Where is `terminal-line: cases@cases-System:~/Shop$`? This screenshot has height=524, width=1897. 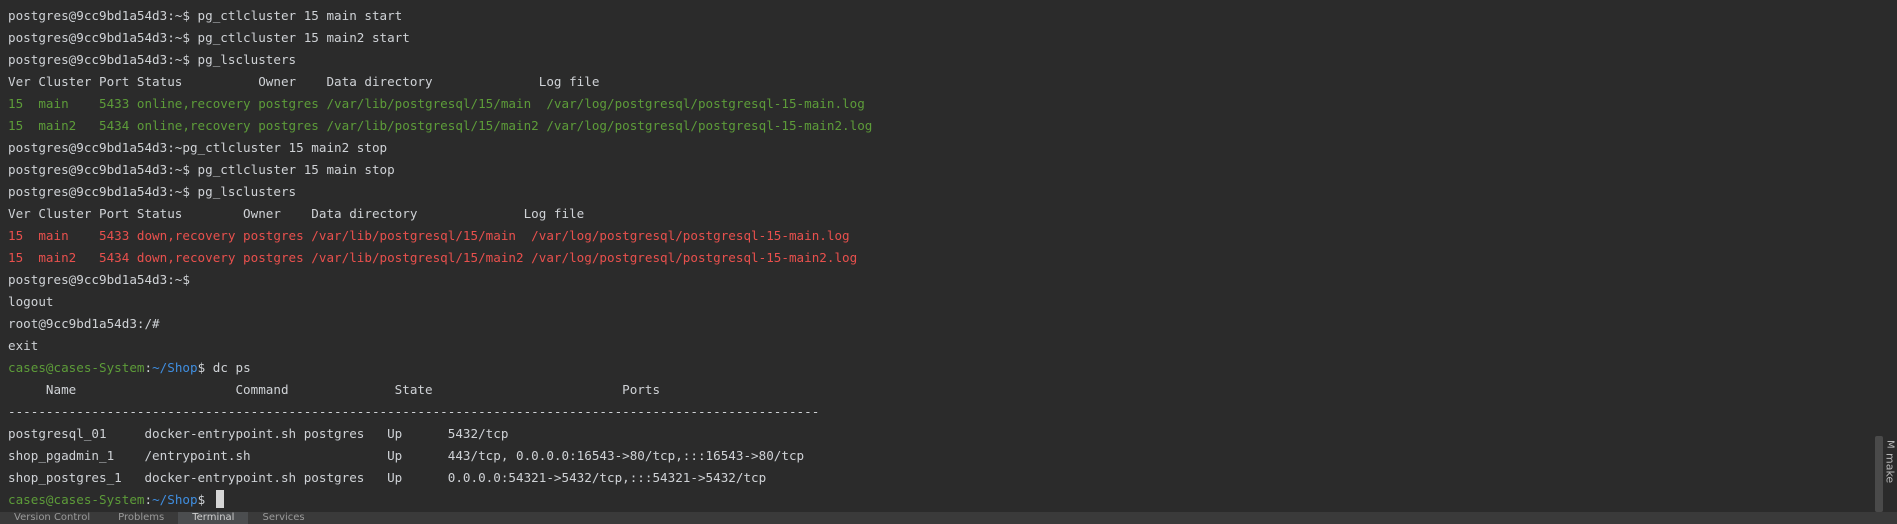
terminal-line: cases@cases-System:~/Shop$ is located at coordinates (940, 500).